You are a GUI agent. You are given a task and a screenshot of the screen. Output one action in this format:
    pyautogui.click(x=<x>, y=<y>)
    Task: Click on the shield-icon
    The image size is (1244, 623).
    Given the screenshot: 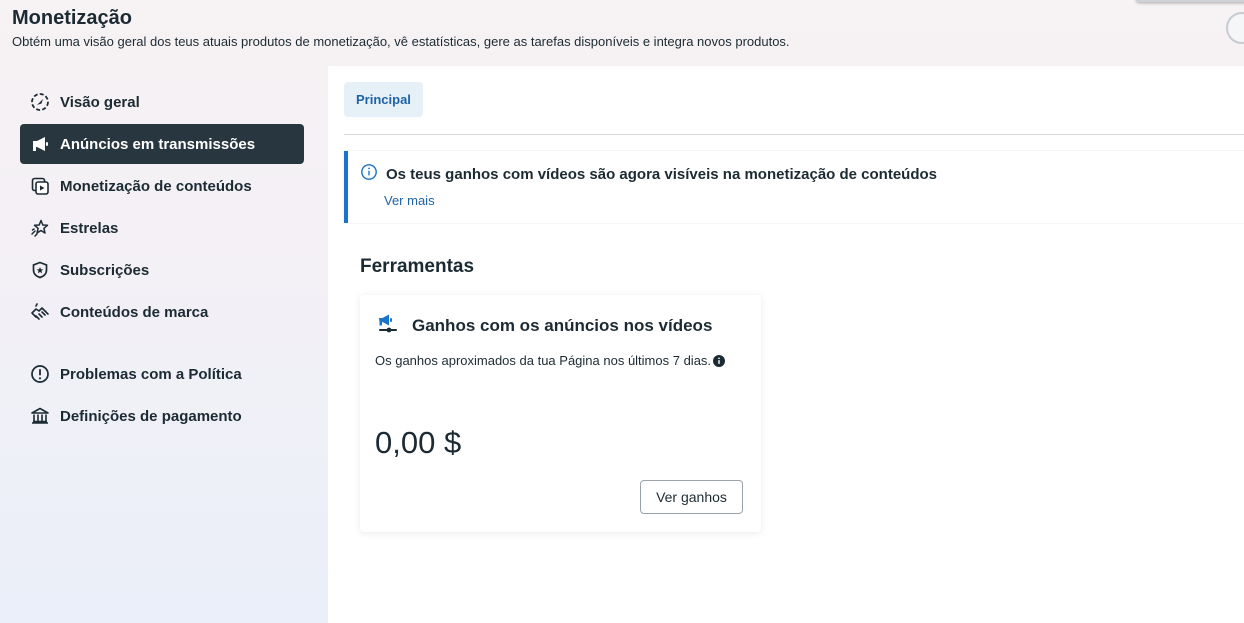 What is the action you would take?
    pyautogui.click(x=40, y=270)
    